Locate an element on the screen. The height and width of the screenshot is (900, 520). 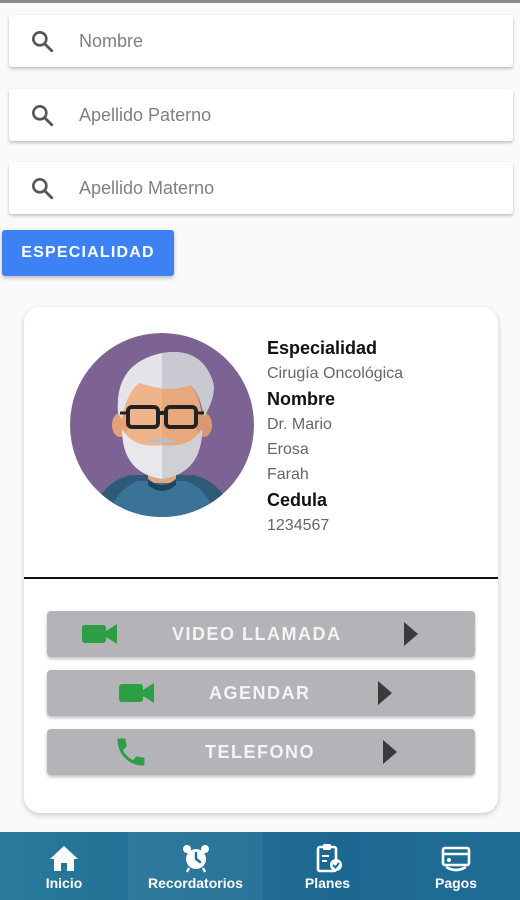
cedula-label: Cedula is located at coordinates (297, 500).